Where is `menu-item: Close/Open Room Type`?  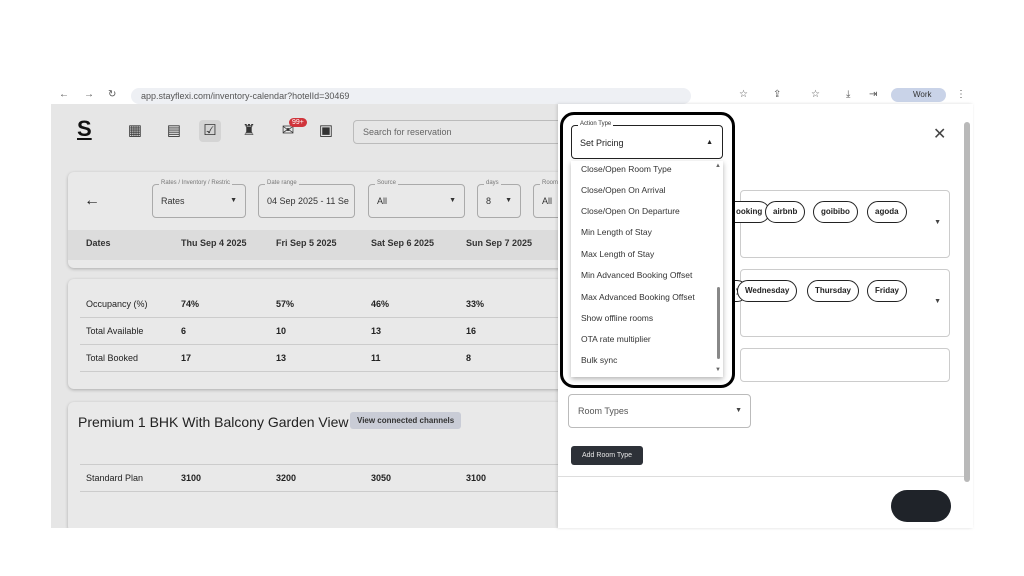
menu-item: Close/Open Room Type is located at coordinates (626, 169).